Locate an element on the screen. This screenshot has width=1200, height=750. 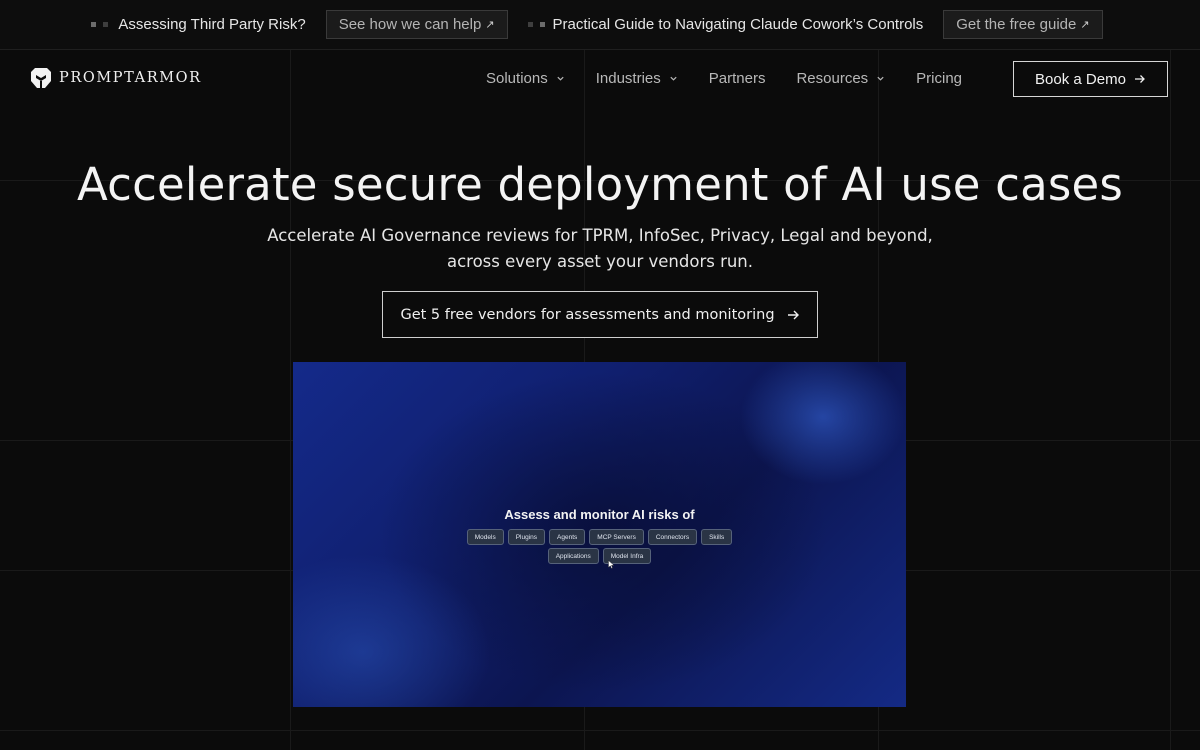
nav-item-label: Pricing is located at coordinates (939, 78).